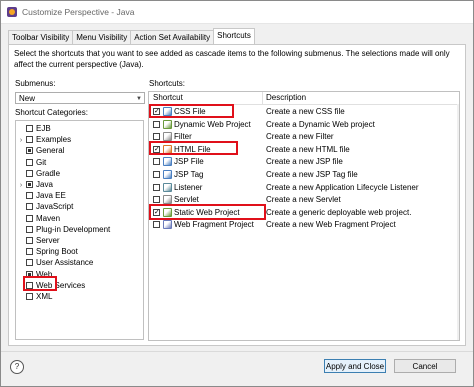 This screenshot has width=474, height=387. I want to click on shortcut-categories-label: Shortcut Categories:, so click(51, 112).